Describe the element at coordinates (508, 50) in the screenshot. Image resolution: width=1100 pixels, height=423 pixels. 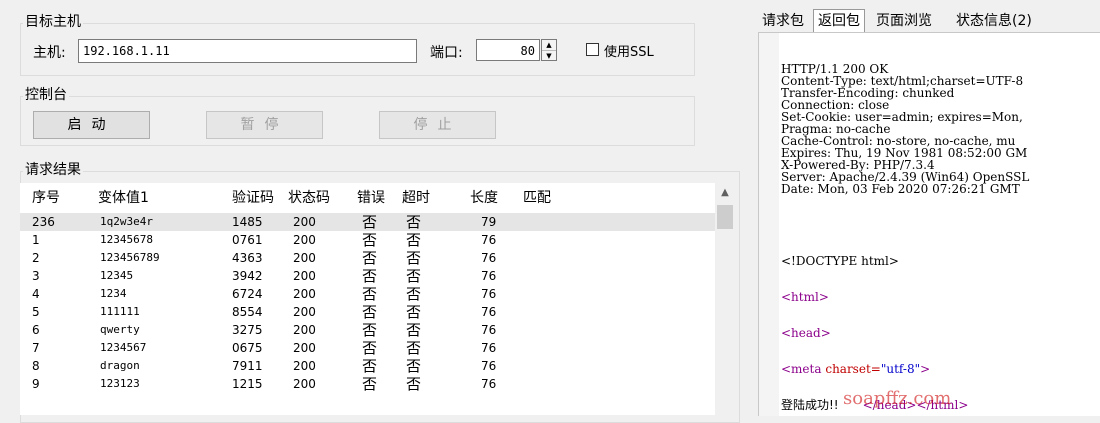
I see `port-input: 80` at that location.